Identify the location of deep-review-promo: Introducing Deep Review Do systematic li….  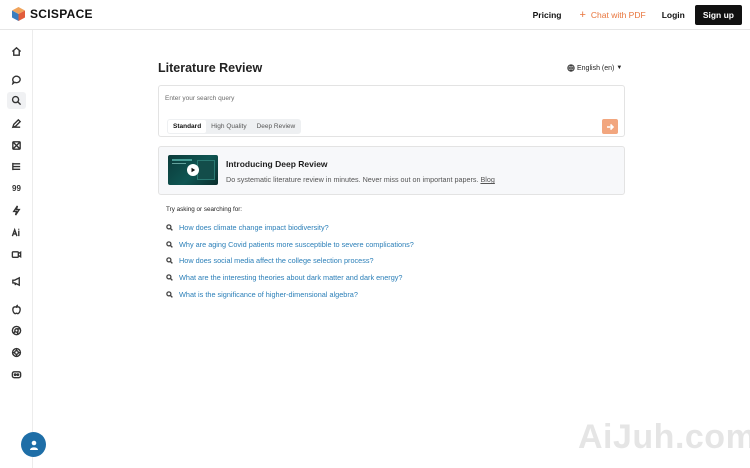
(391, 170).